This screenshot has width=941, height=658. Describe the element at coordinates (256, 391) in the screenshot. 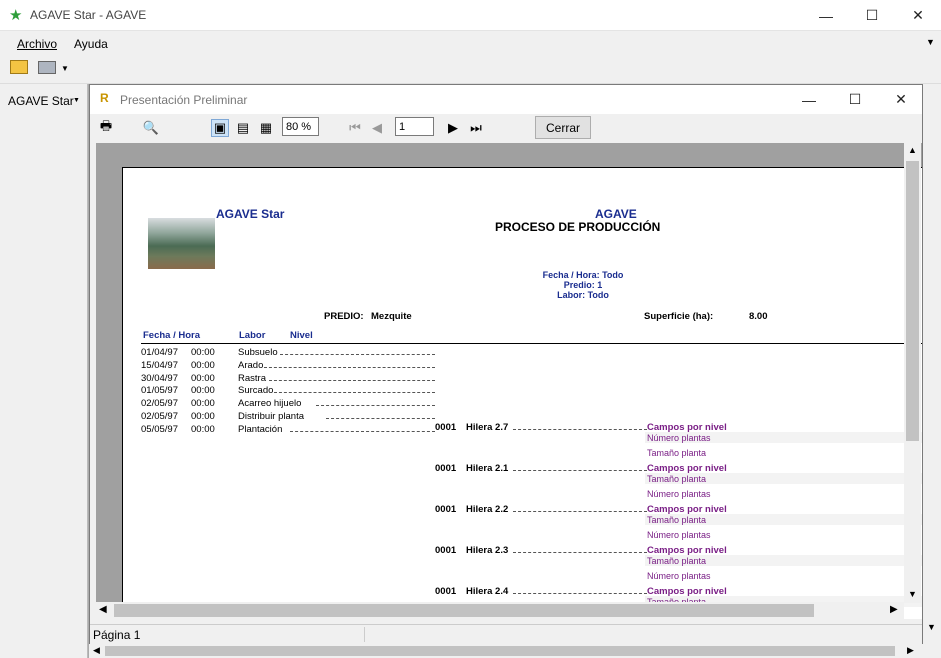

I see `row-labor: Surcado` at that location.